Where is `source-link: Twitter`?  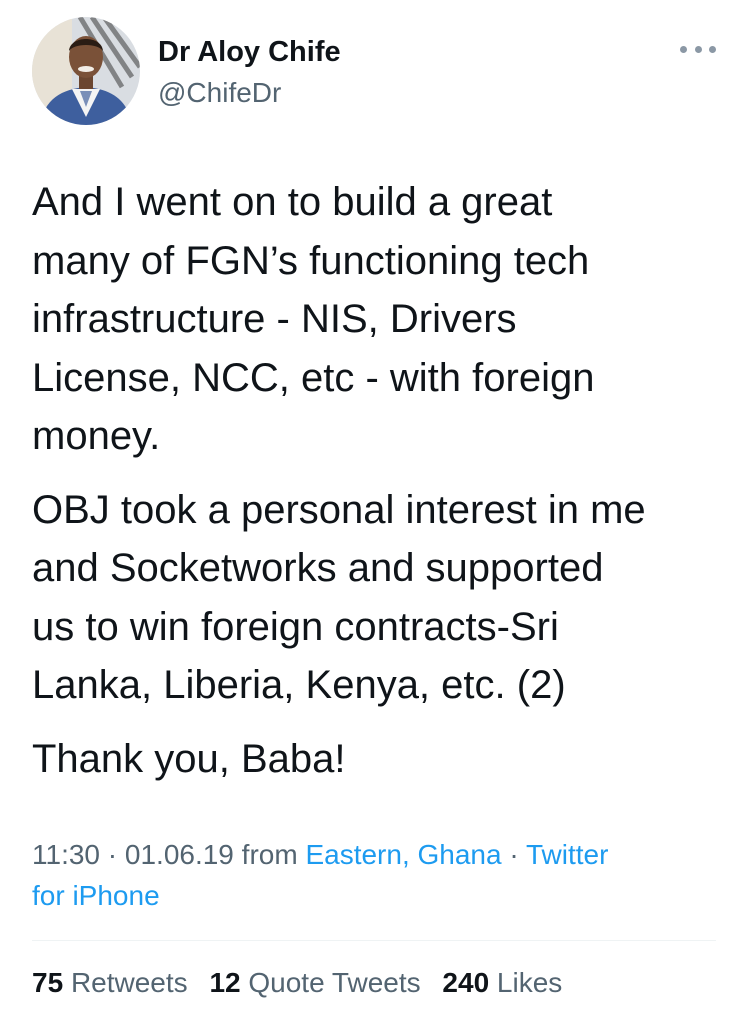
source-link: Twitter is located at coordinates (567, 854).